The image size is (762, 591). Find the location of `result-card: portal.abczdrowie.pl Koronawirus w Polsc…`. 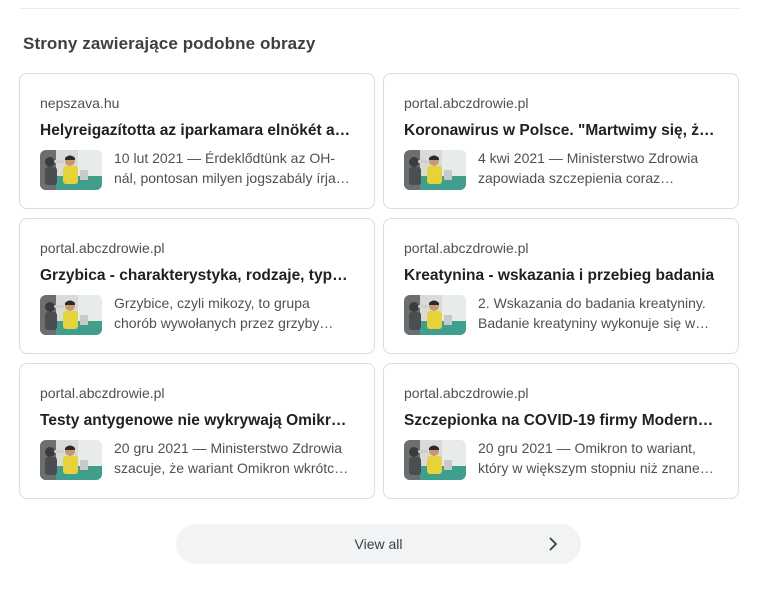

result-card: portal.abczdrowie.pl Koronawirus w Polsc… is located at coordinates (561, 141).